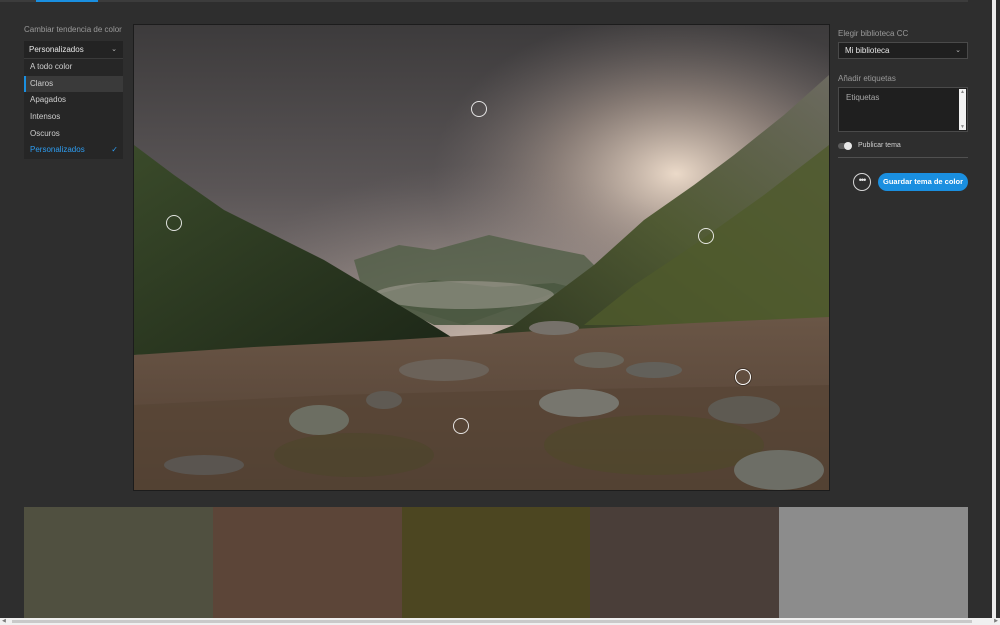 This screenshot has width=1000, height=625. Describe the element at coordinates (45, 117) in the screenshot. I see `mood-item-label: Intensos` at that location.